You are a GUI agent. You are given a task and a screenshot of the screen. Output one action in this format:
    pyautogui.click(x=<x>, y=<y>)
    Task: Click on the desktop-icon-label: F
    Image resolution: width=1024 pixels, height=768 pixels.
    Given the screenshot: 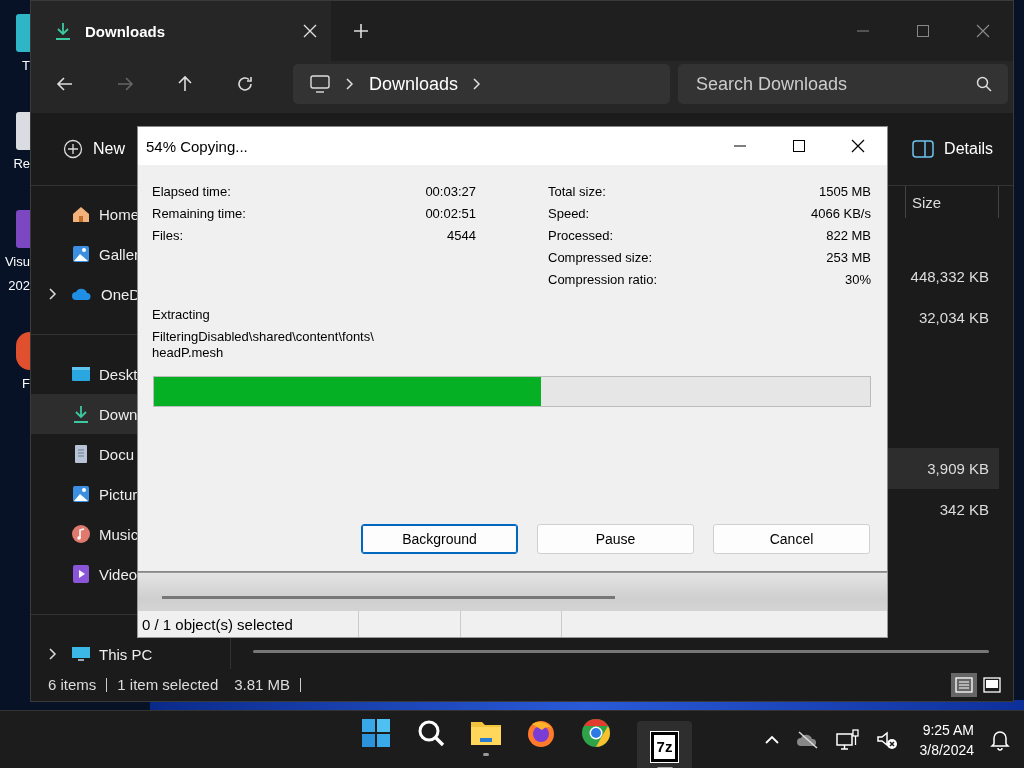 What is the action you would take?
    pyautogui.click(x=26, y=384)
    